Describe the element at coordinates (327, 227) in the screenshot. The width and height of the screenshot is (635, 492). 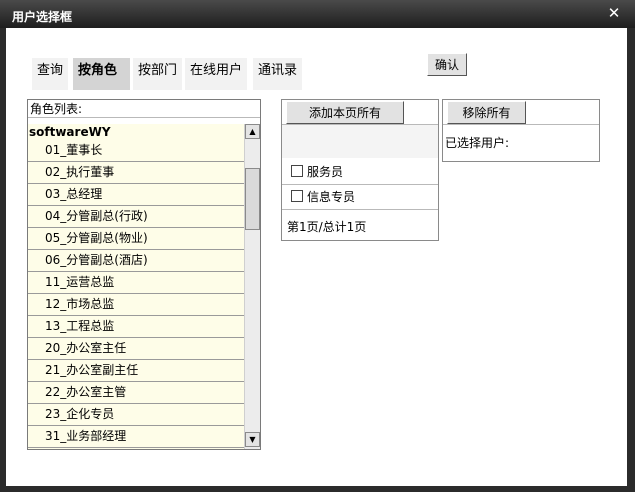
I see `page-indicator: 第1页/总计1页` at that location.